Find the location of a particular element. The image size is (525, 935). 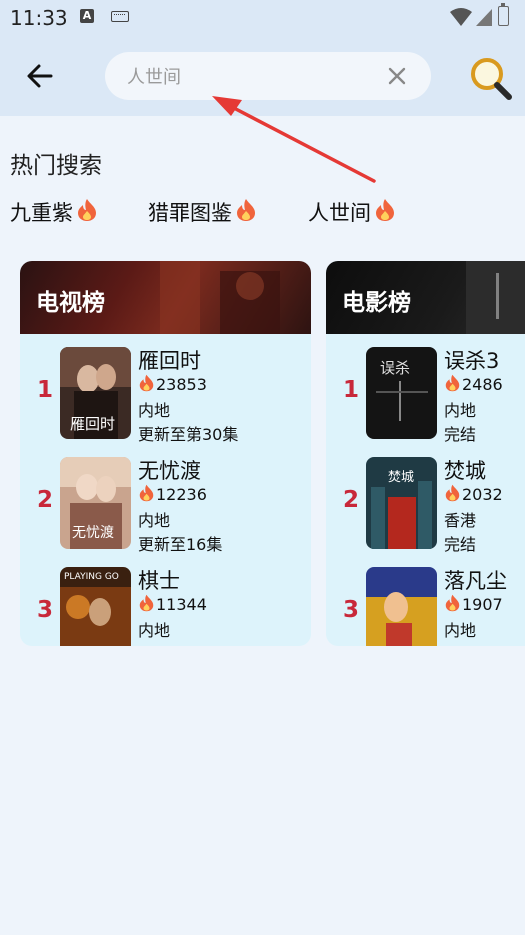

hot-search-item: 猎罪图鉴 is located at coordinates (202, 212).